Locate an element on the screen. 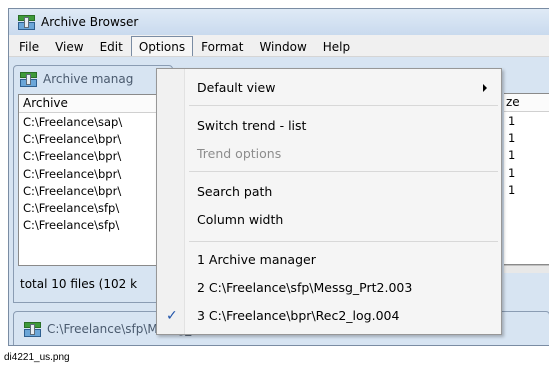 The width and height of the screenshot is (549, 366). submenu-arrow-icon is located at coordinates (485, 88).